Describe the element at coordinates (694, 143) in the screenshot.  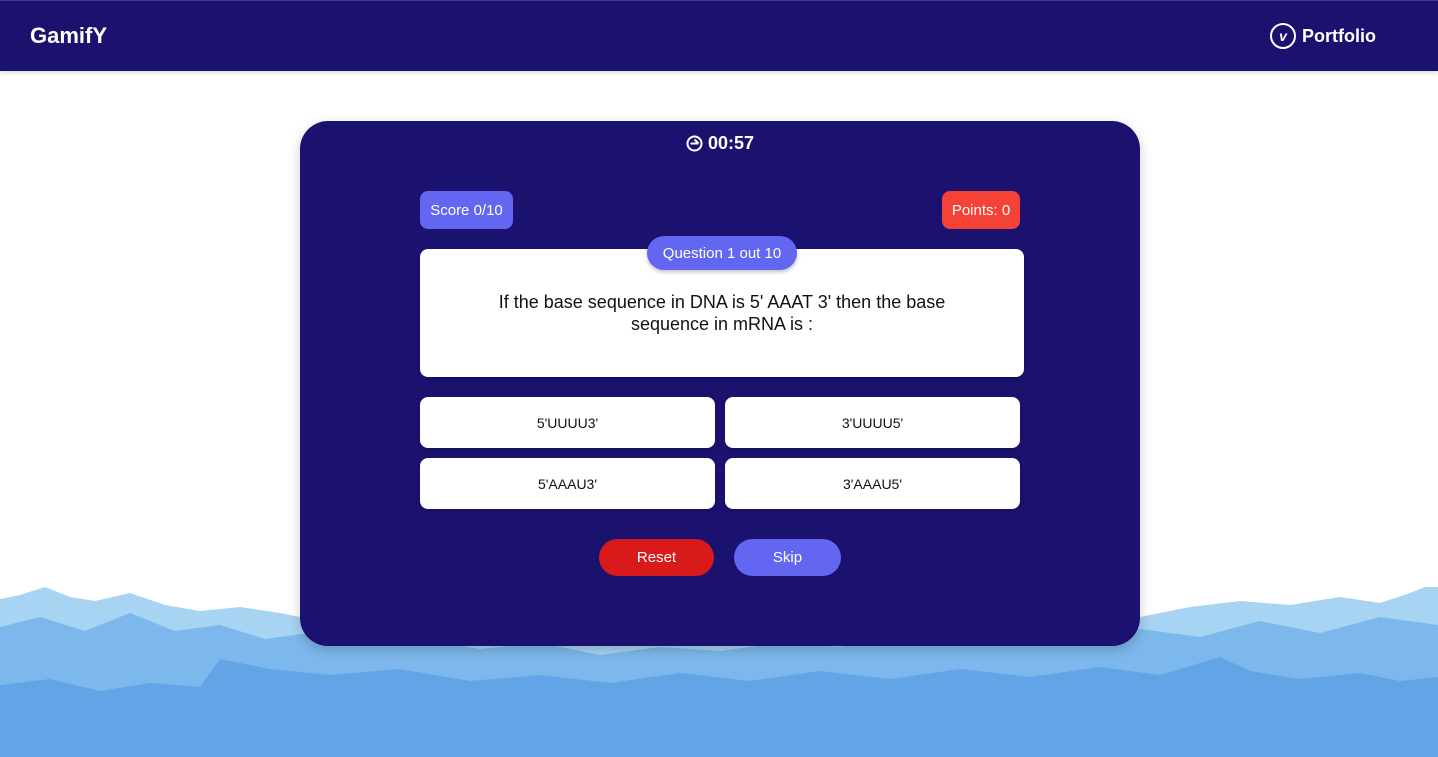
I see `clock-icon` at that location.